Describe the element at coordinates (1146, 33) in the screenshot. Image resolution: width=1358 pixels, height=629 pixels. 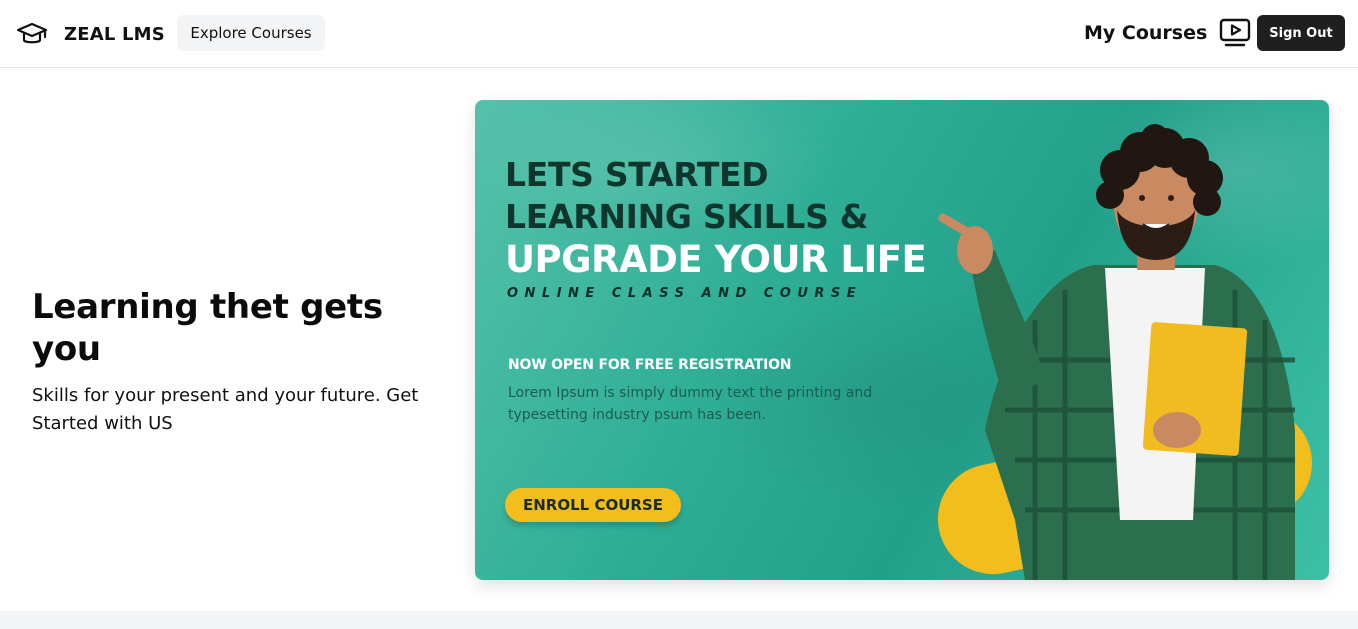
I see `my-courses-label: My Courses` at that location.